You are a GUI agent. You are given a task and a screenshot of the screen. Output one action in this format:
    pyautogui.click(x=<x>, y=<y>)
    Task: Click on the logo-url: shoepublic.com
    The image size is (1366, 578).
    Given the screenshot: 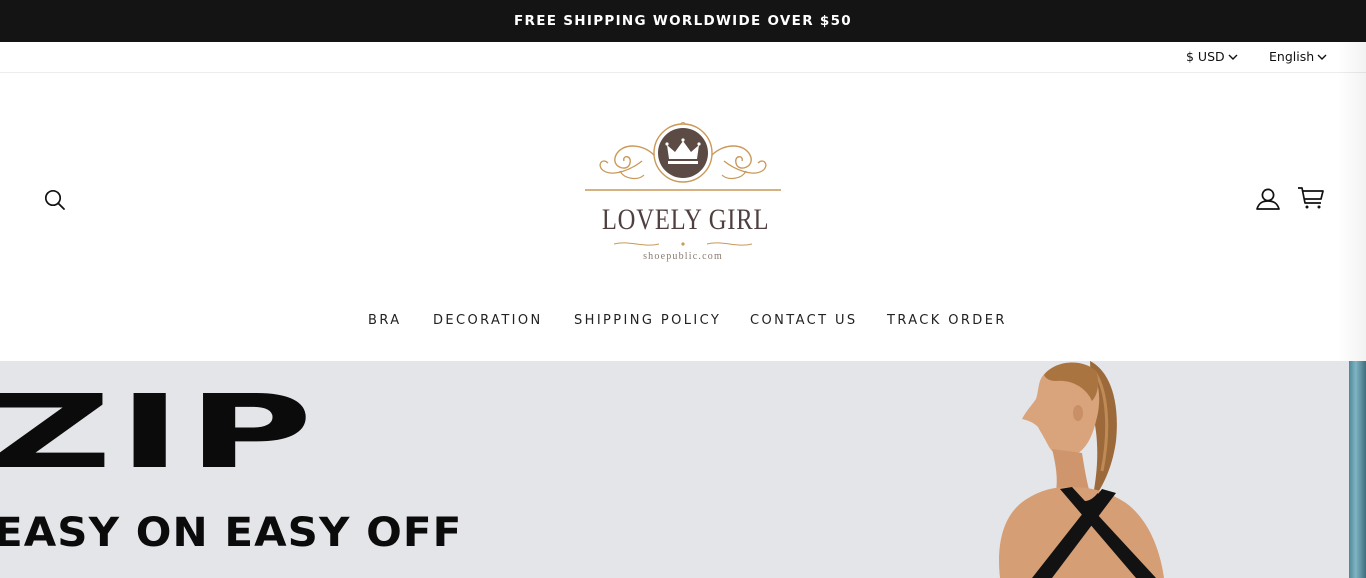 What is the action you would take?
    pyautogui.click(x=683, y=256)
    